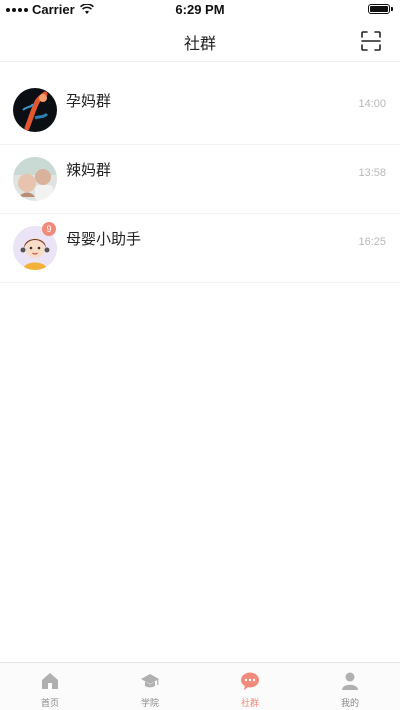  What do you see at coordinates (200, 248) in the screenshot?
I see `chat-row-assistant: 9 母婴小助手 16:25` at bounding box center [200, 248].